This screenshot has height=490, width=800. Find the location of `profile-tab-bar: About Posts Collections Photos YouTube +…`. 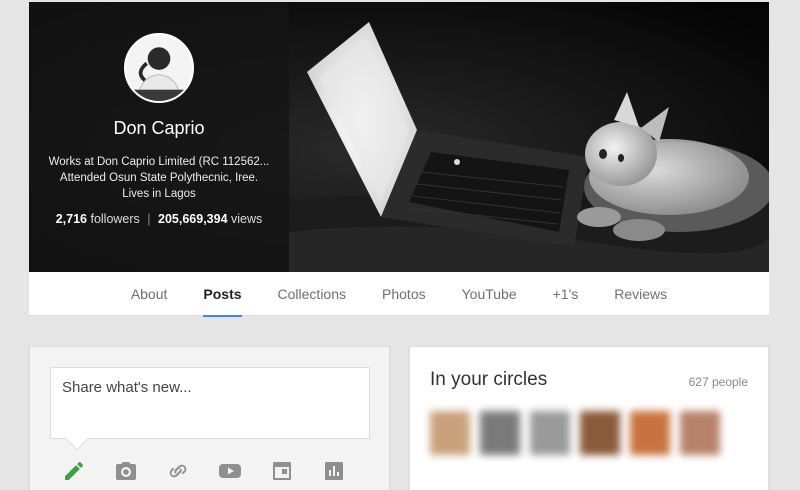

profile-tab-bar: About Posts Collections Photos YouTube +… is located at coordinates (399, 294).